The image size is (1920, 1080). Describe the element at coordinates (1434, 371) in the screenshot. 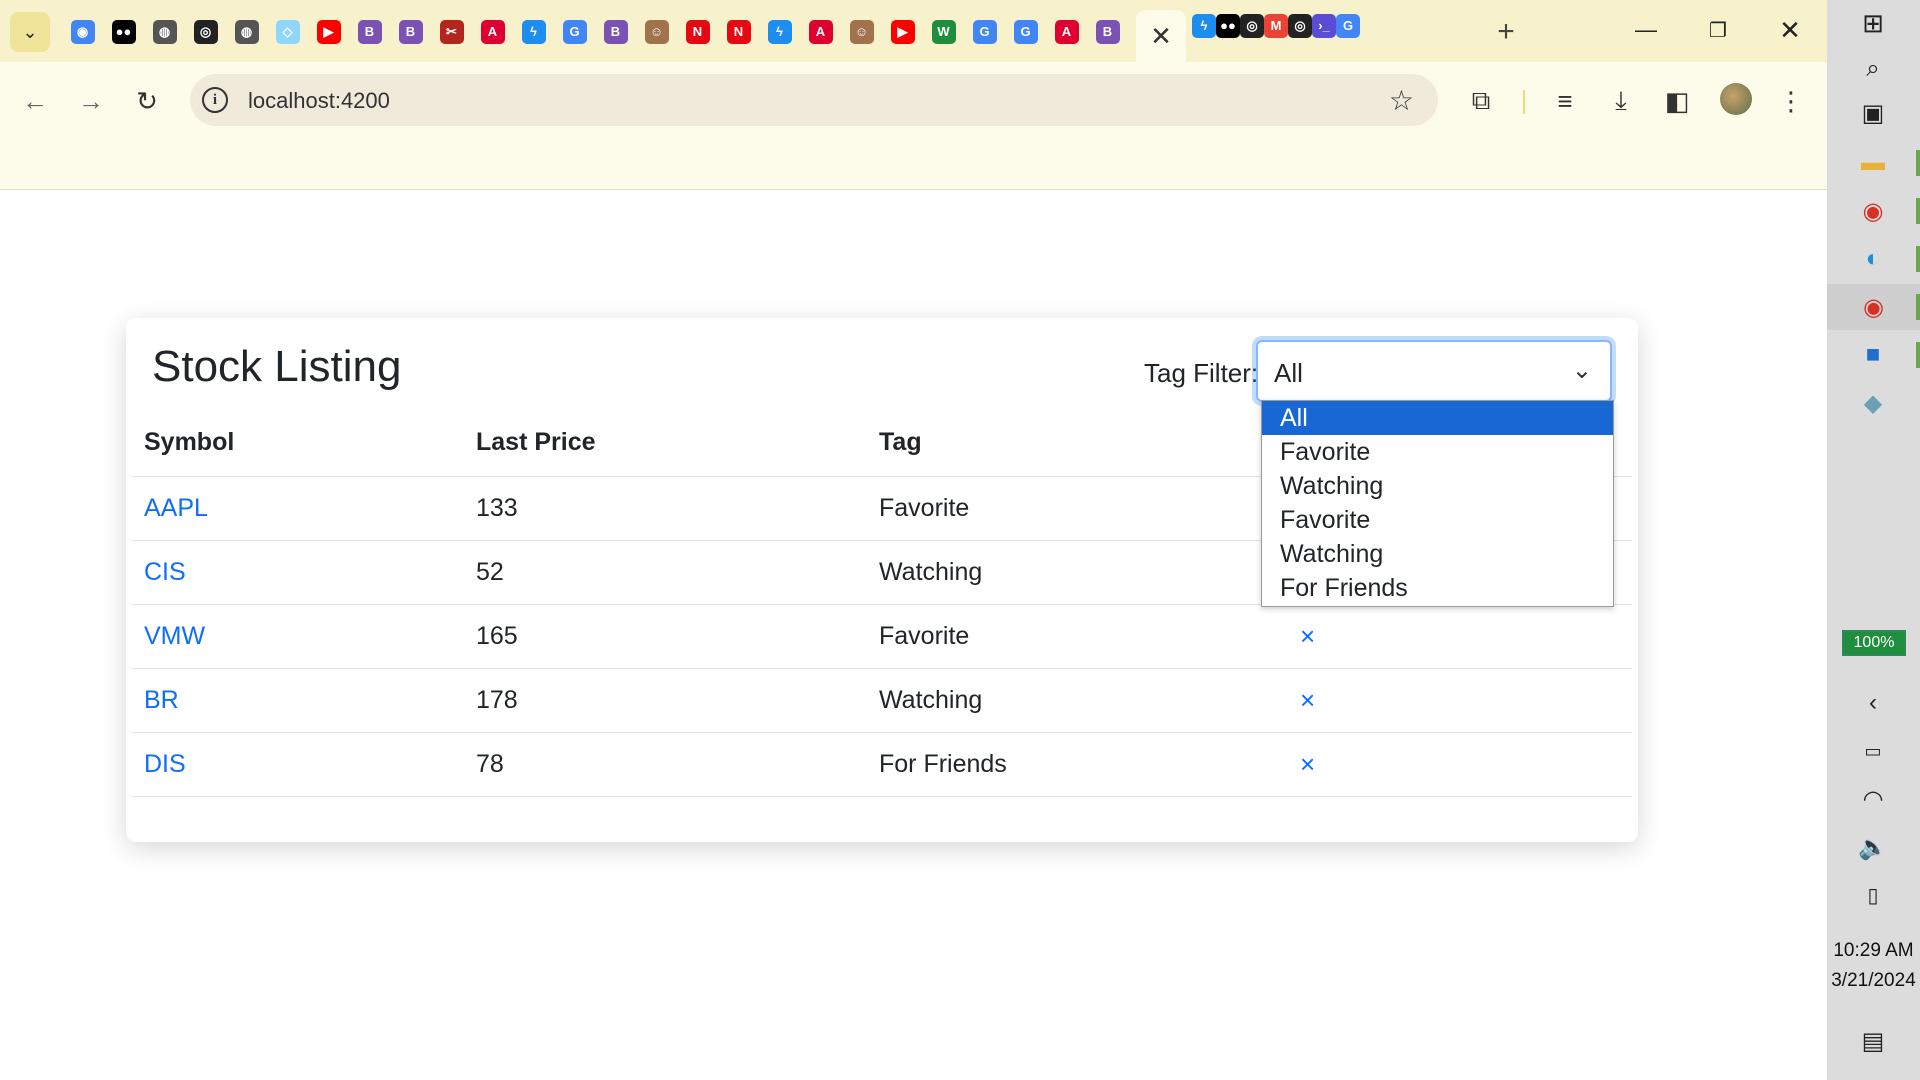

I see `tag-filter-select: All ⌄` at that location.